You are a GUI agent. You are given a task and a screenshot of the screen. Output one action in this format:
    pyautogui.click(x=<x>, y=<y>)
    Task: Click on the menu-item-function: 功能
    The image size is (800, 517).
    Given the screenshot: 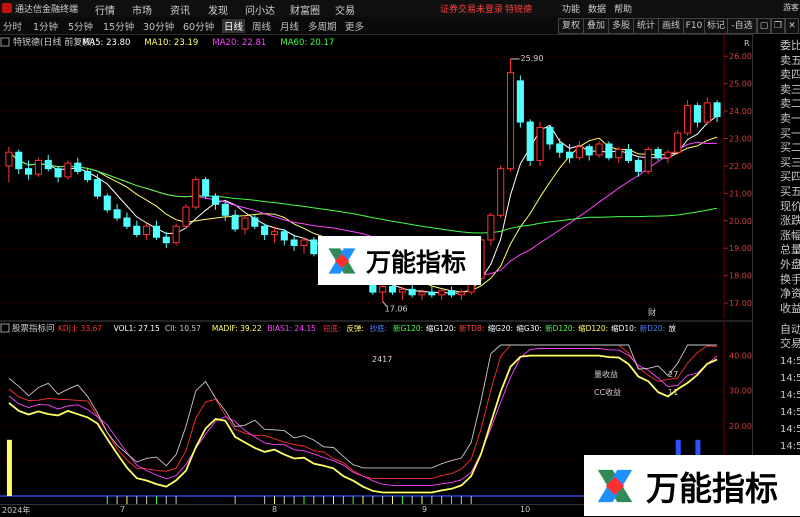 What is the action you would take?
    pyautogui.click(x=571, y=8)
    